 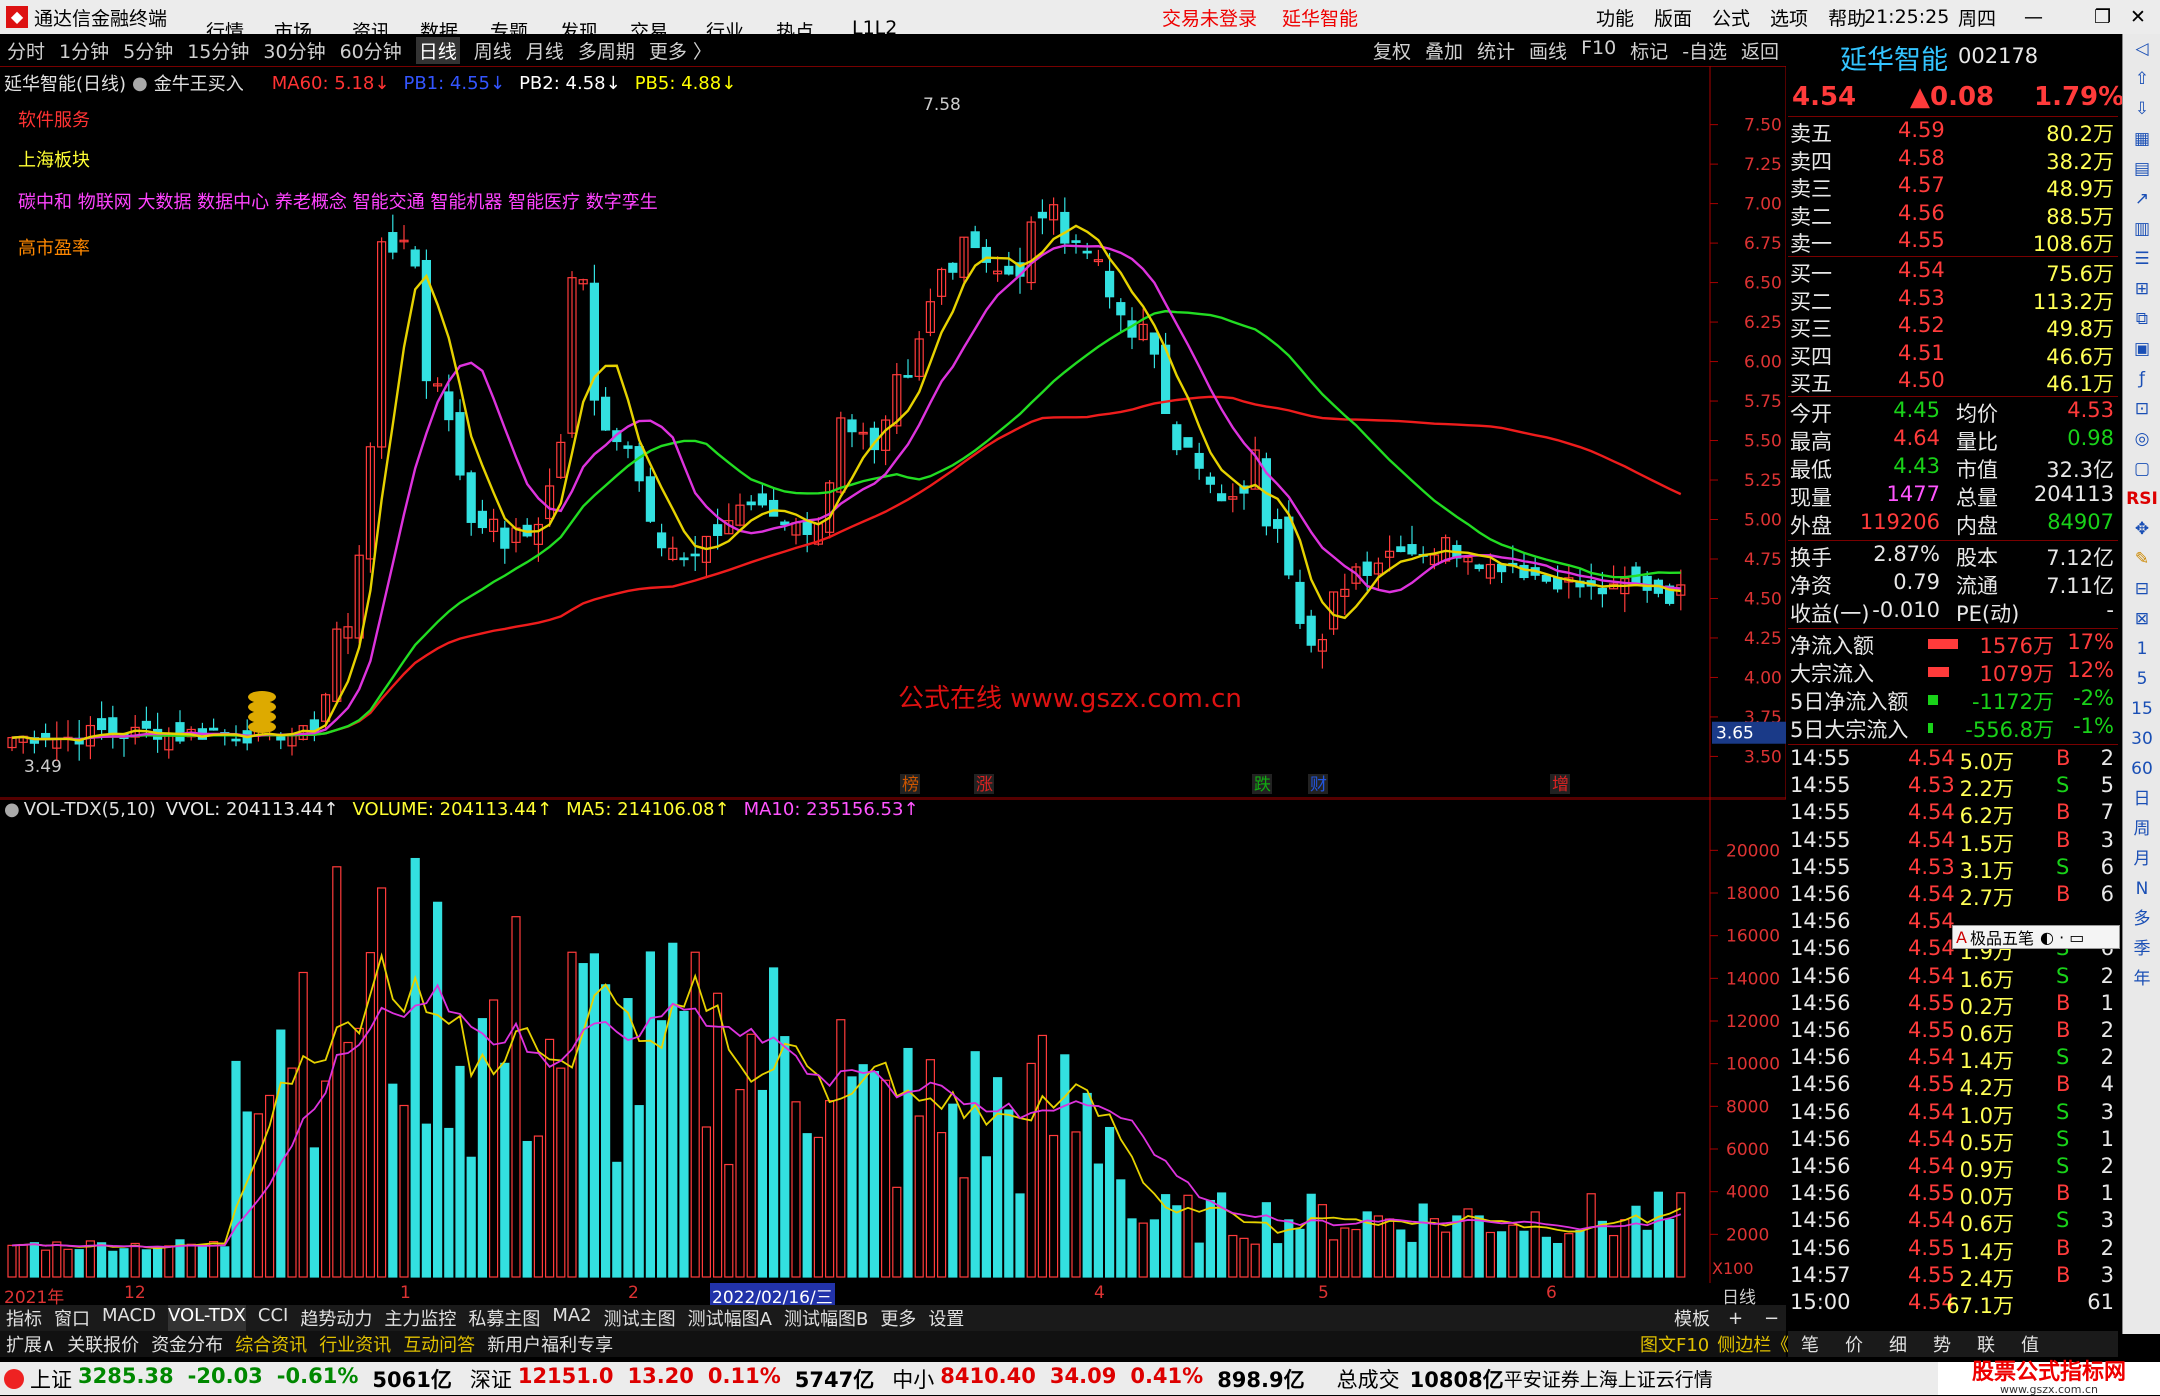 I want to click on pen-icon: ✎, so click(x=2141, y=559).